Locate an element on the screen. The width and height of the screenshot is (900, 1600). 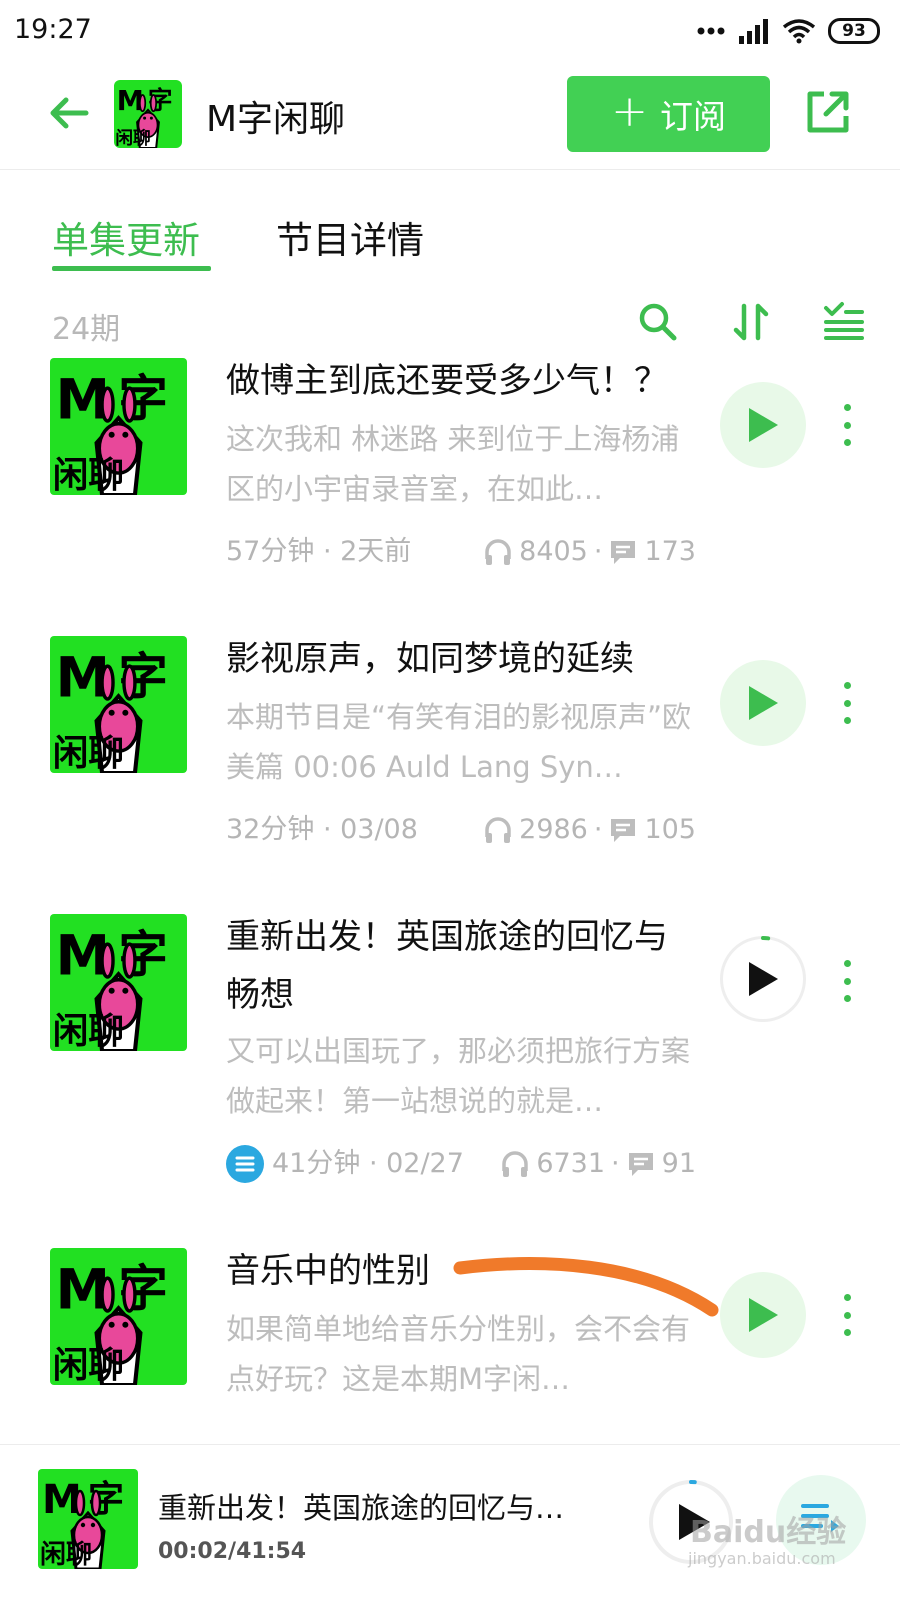
player-cover: M 字闲聊 is located at coordinates (88, 1519).